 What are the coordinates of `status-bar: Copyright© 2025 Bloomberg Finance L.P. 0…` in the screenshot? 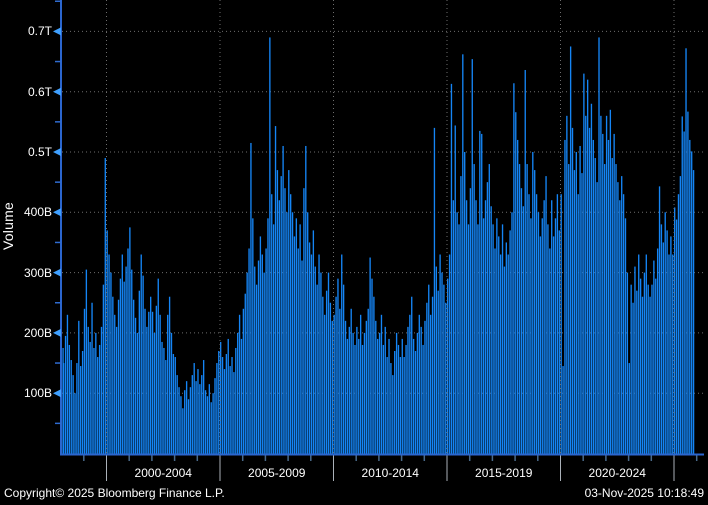 It's located at (354, 494).